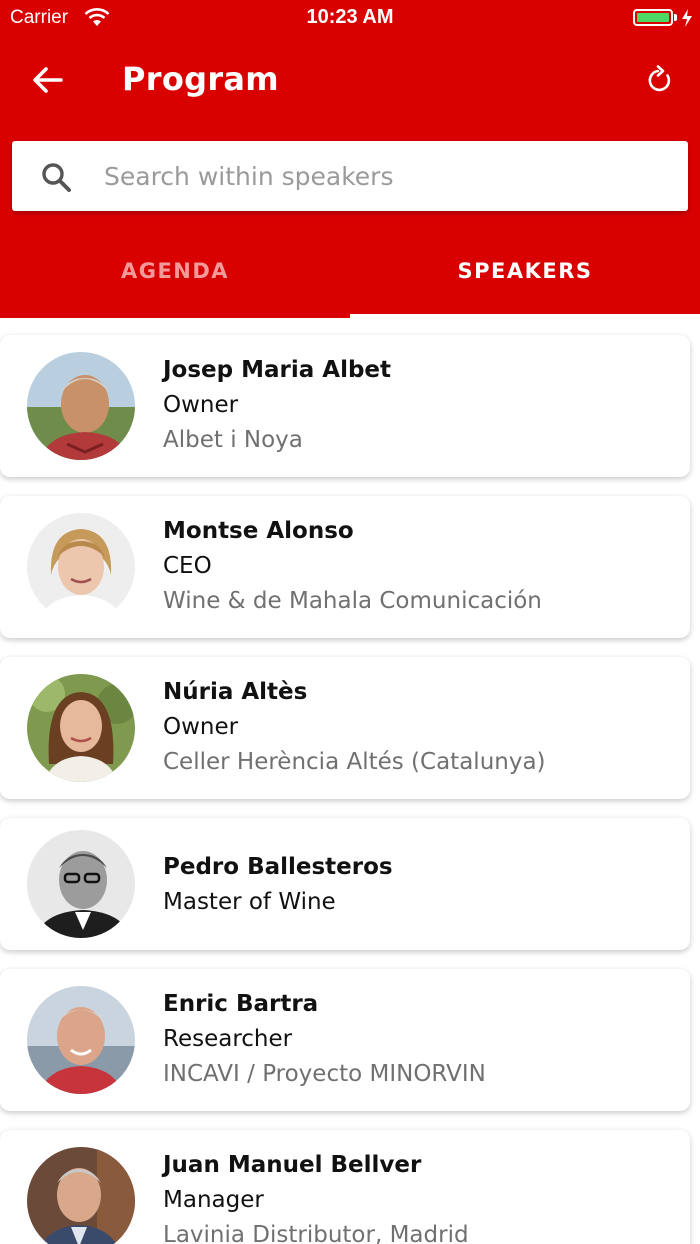 This screenshot has height=1244, width=700. I want to click on speaker-role: Master of Wine, so click(249, 902).